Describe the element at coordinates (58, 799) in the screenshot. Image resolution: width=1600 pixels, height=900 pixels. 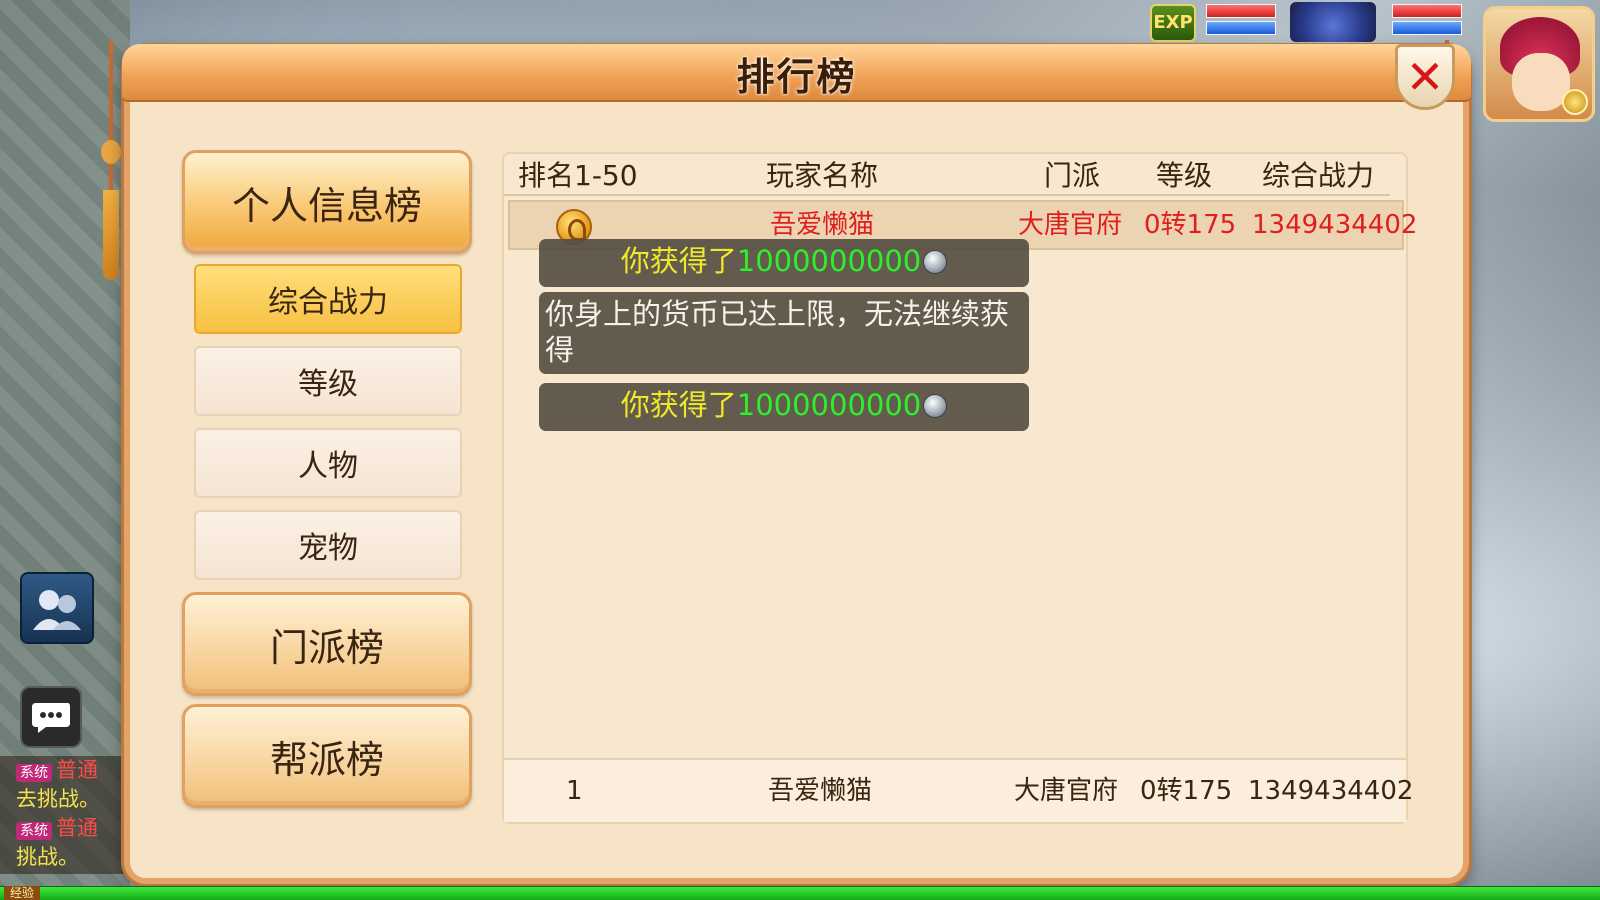
I see `chat-line: 去挑战。` at that location.